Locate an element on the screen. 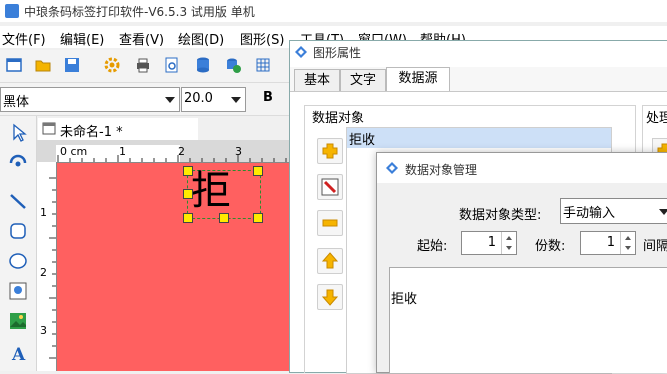  properties-tabs: 基本 文字 数据源 is located at coordinates (478, 79).